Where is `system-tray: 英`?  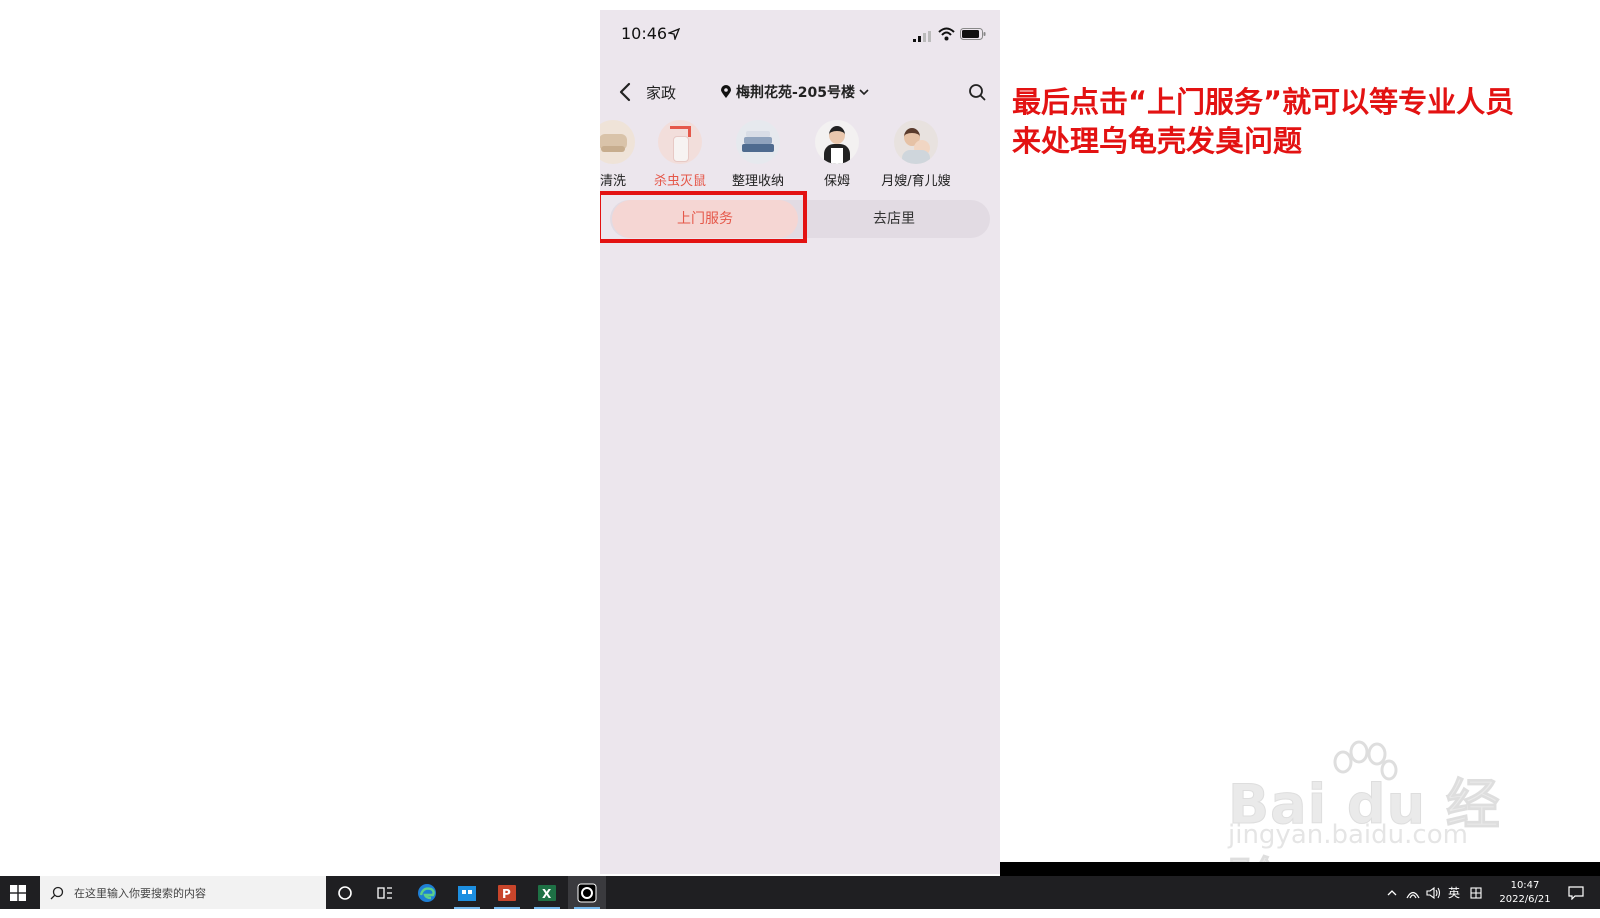
system-tray: 英 is located at coordinates (1434, 892).